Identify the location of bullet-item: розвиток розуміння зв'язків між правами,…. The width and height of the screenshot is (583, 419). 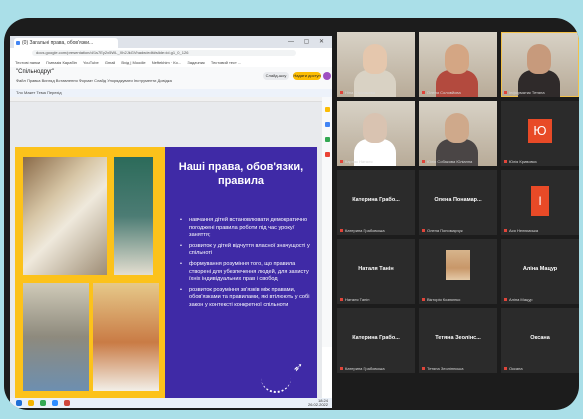
(245, 298).